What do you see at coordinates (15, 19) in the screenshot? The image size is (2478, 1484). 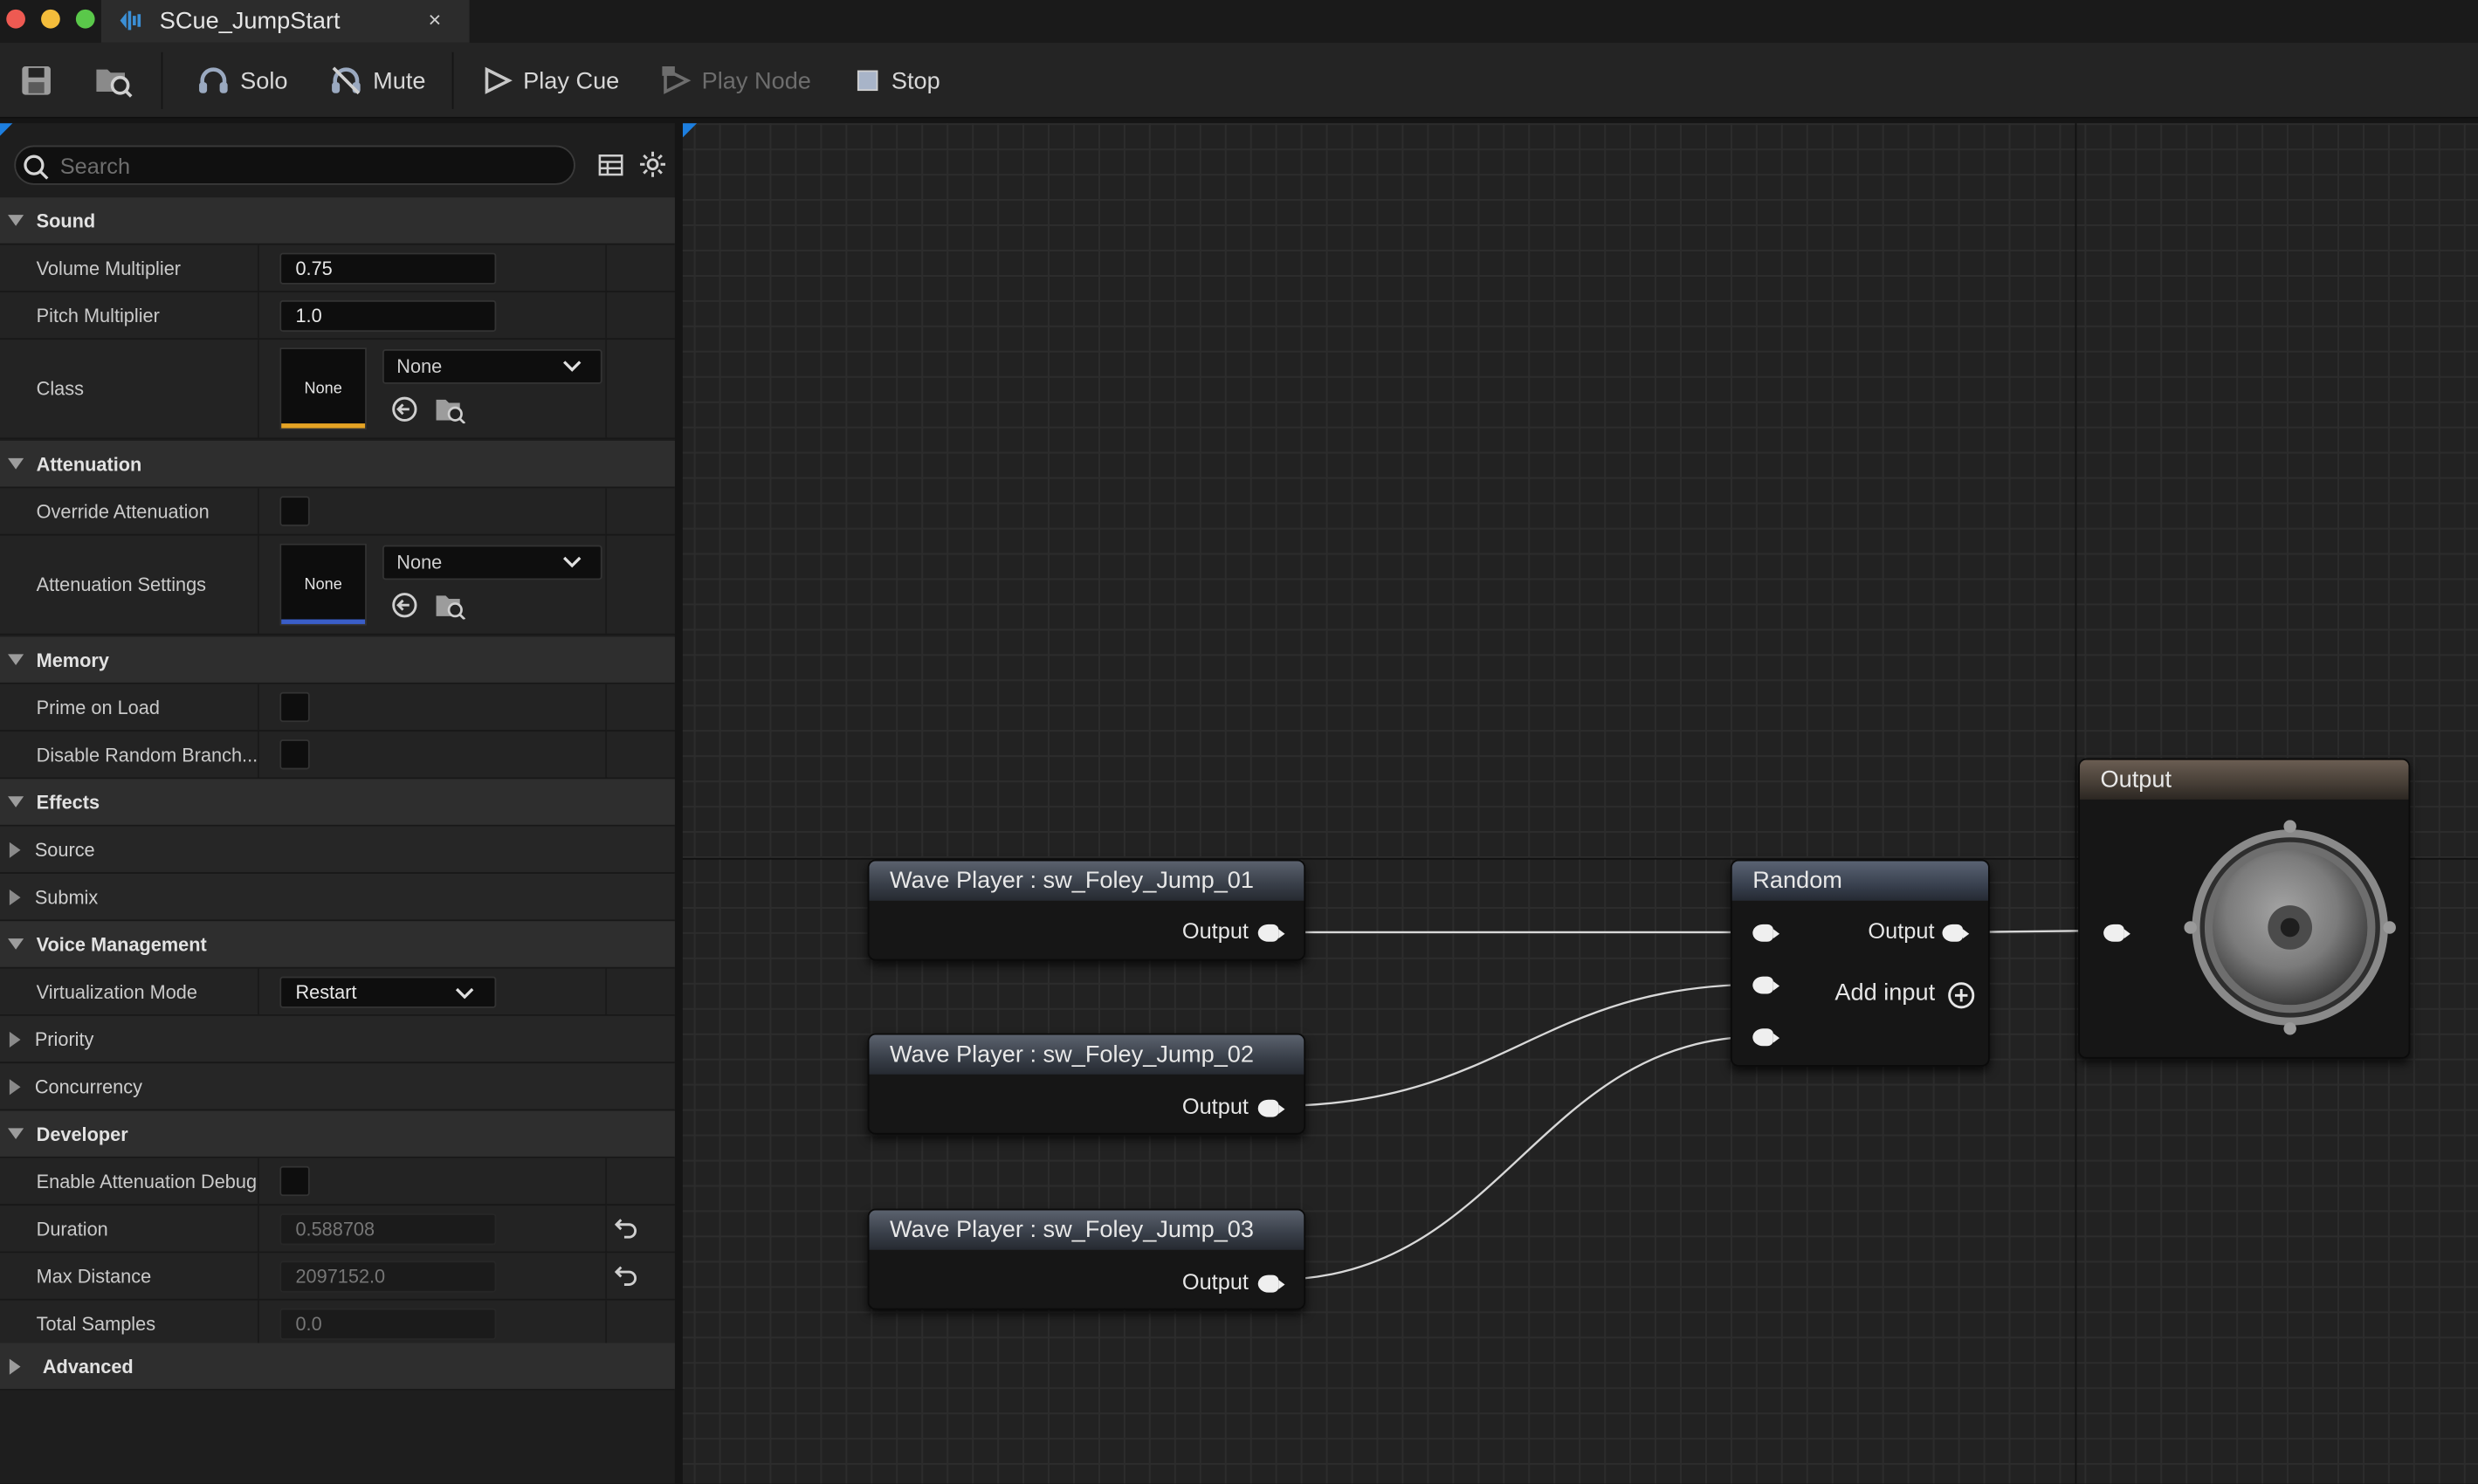 I see `close-window-button` at bounding box center [15, 19].